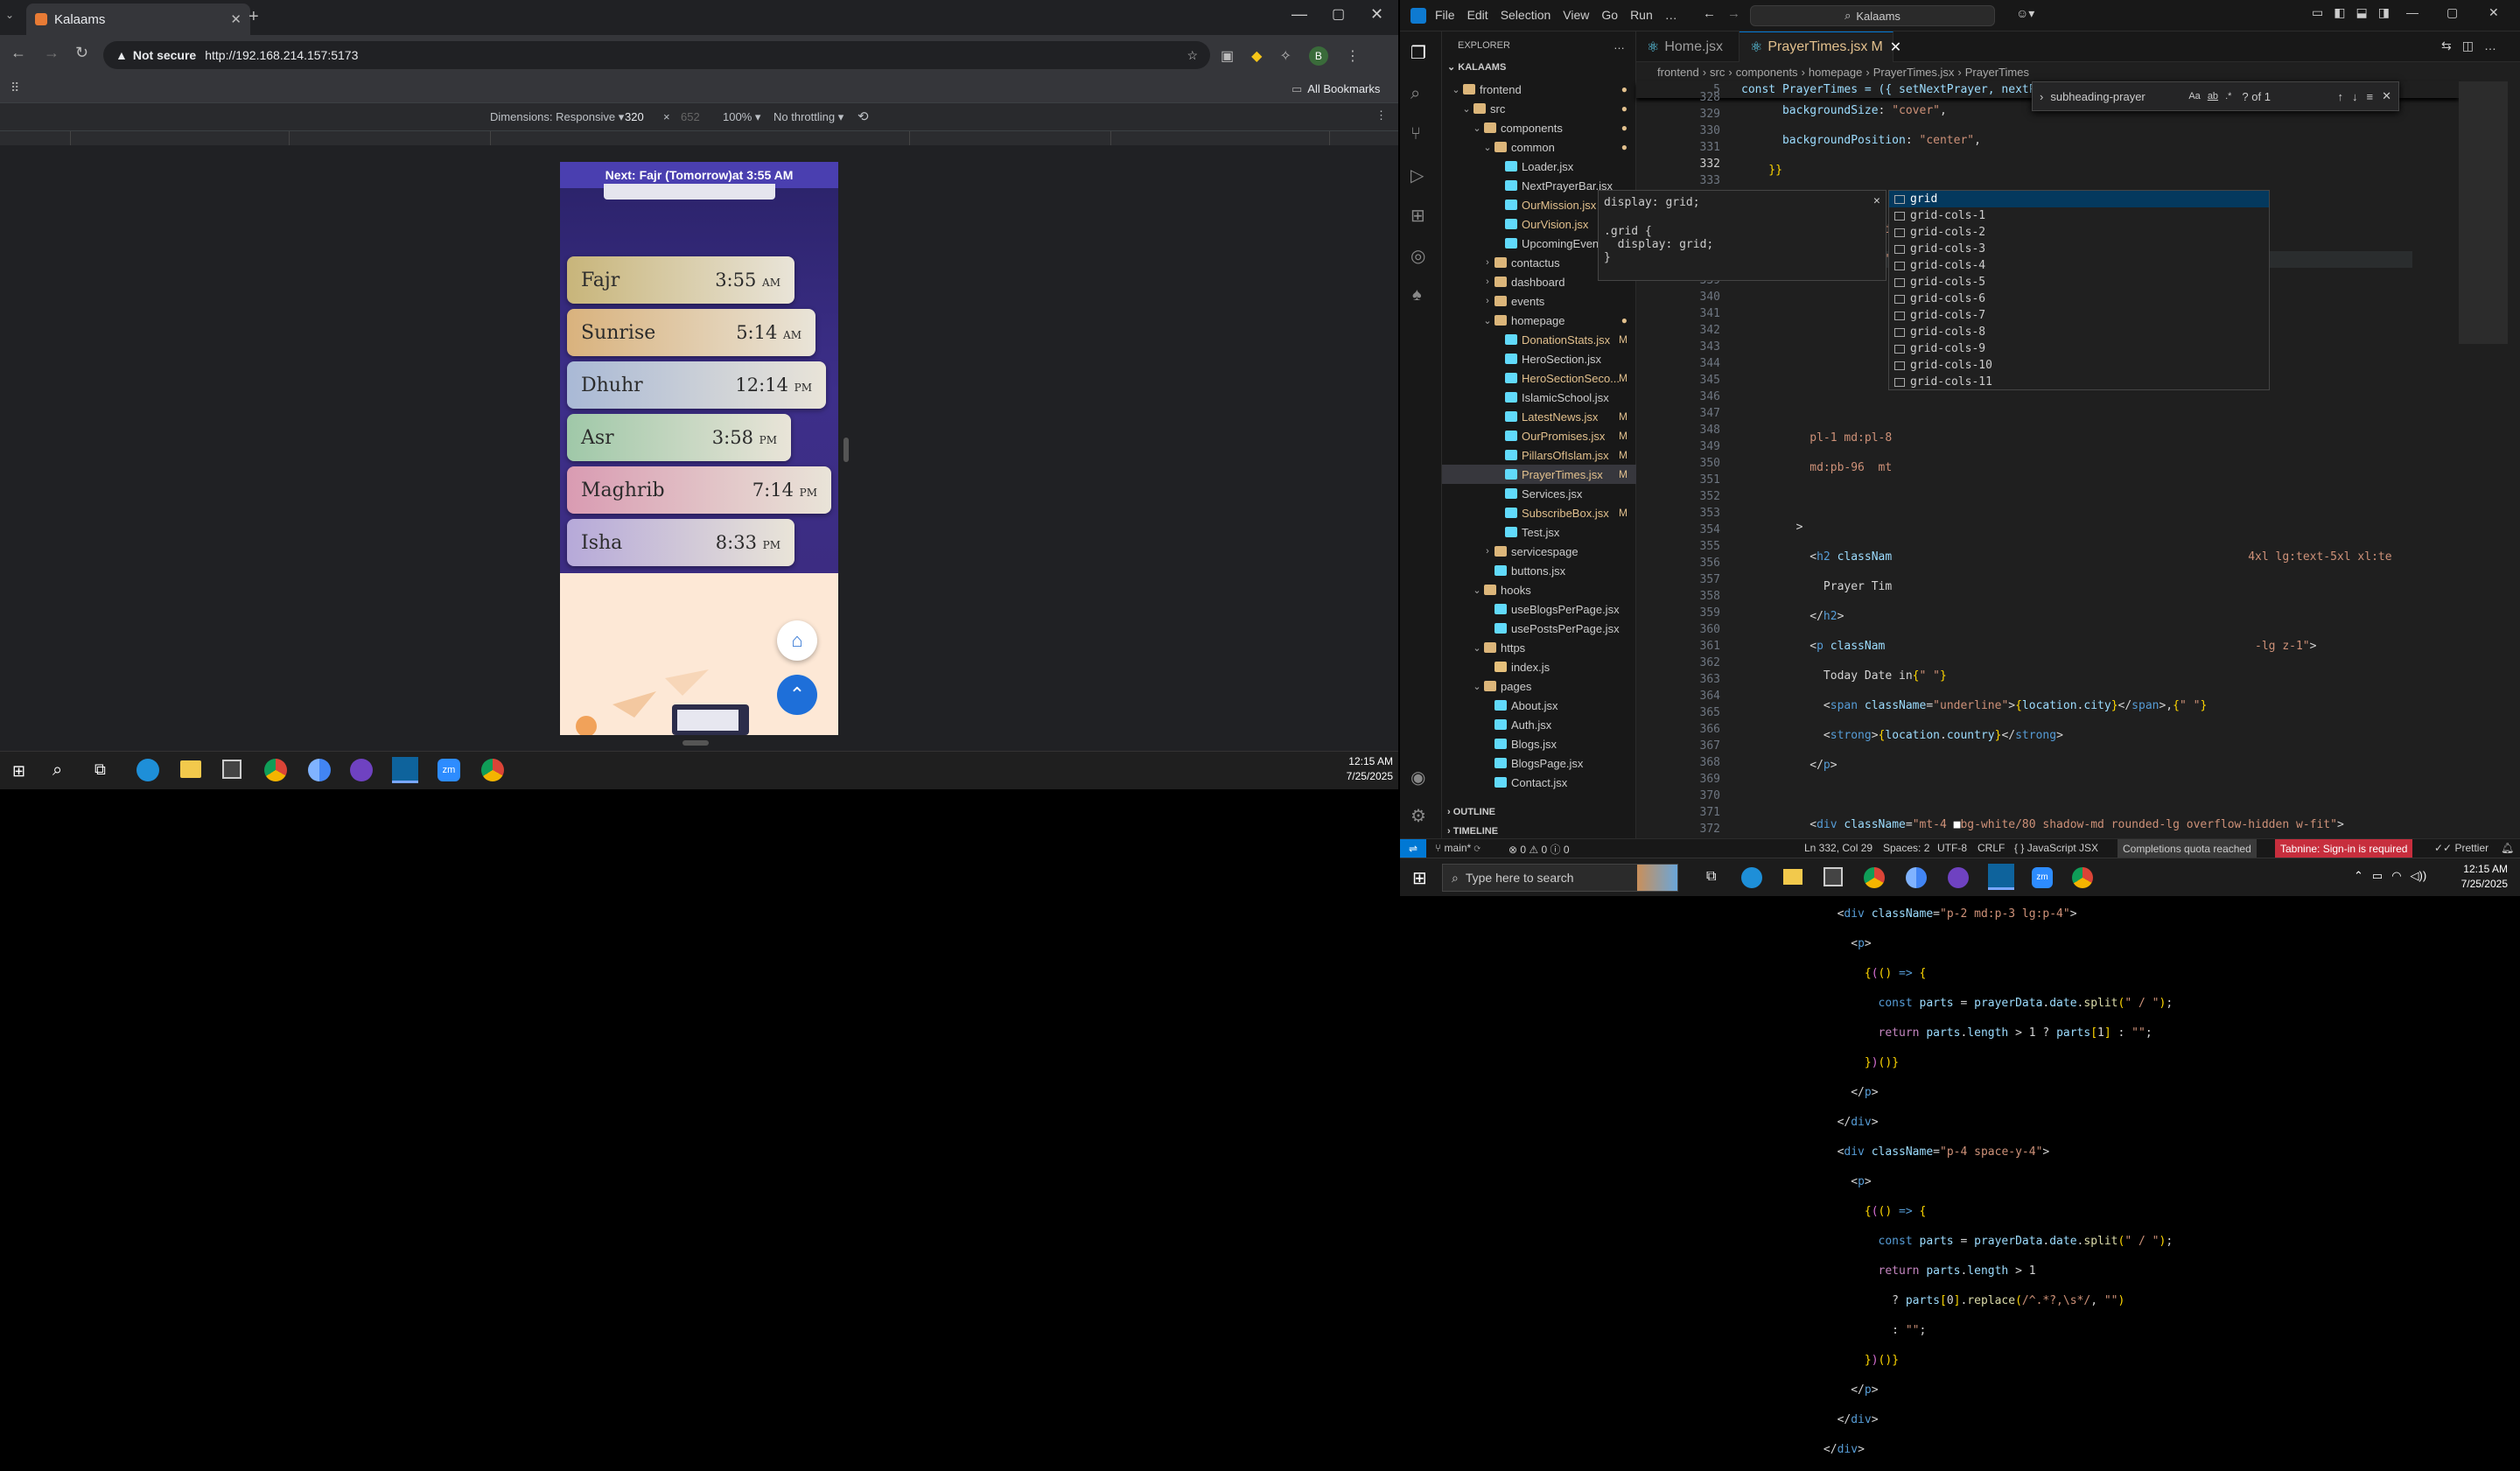  I want to click on prettier-status: ✓✓ Prettier, so click(2461, 848).